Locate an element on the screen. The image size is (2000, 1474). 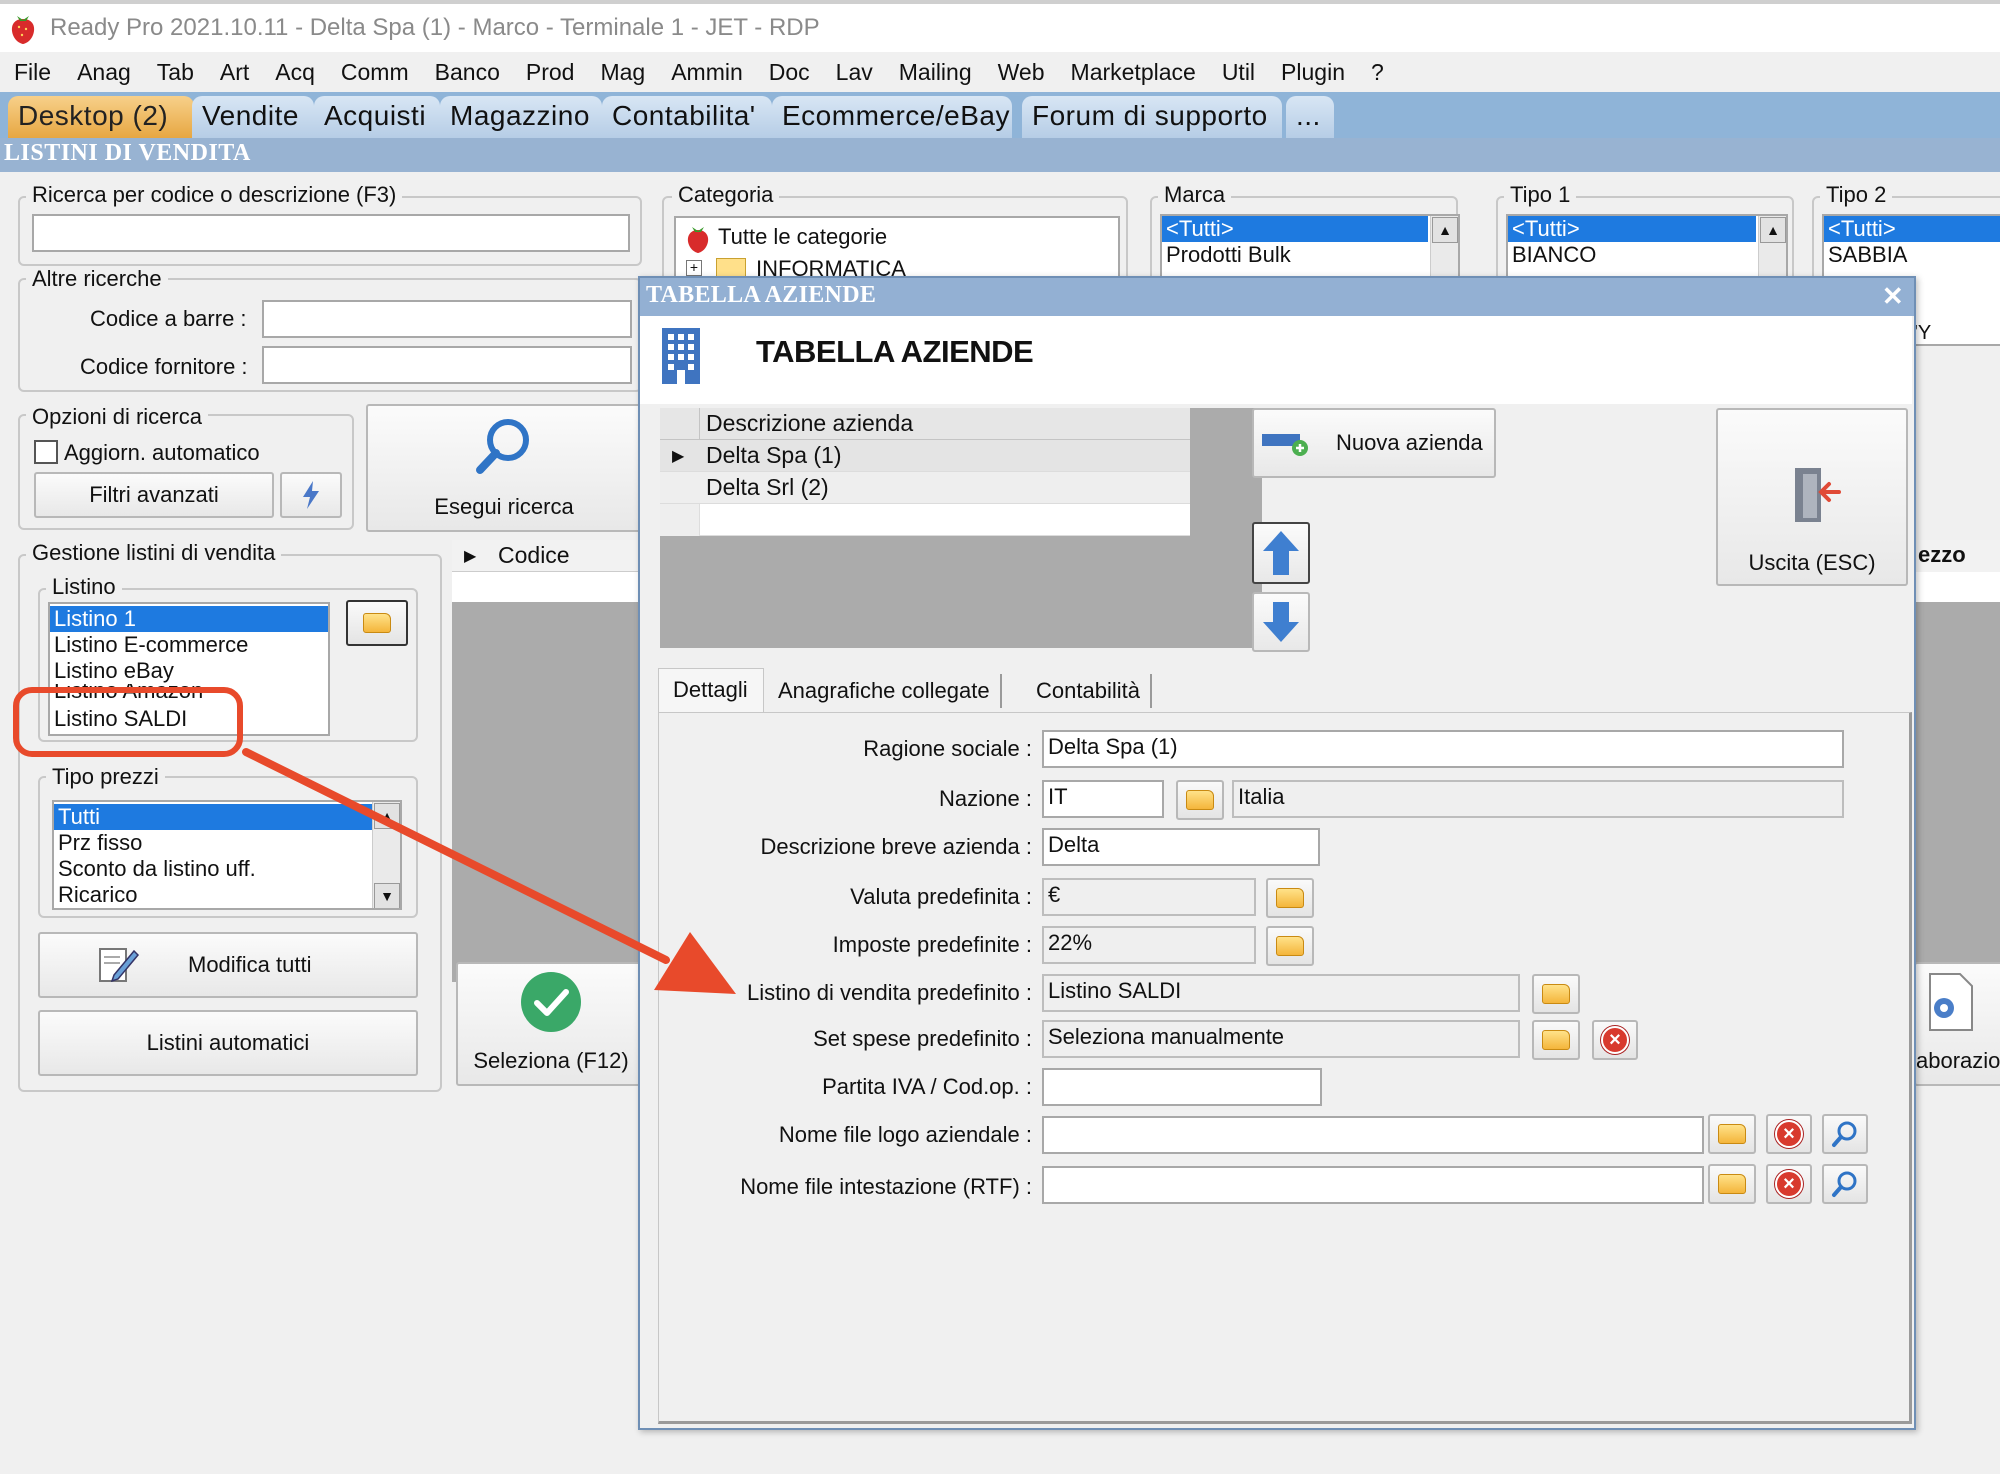
nazione-code-input: IT is located at coordinates (1103, 799).